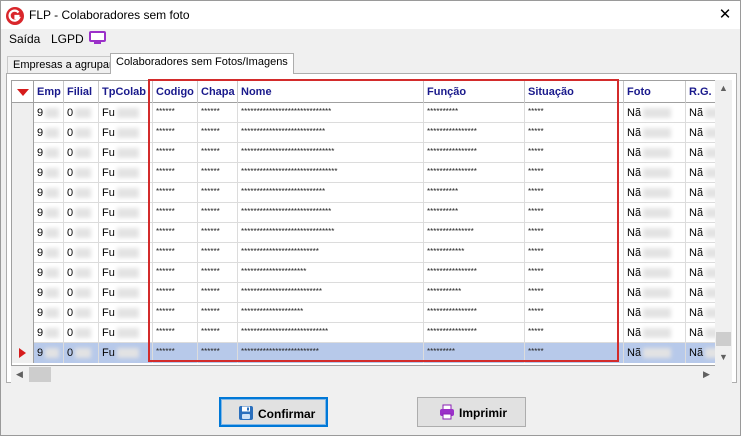 Image resolution: width=741 pixels, height=436 pixels. Describe the element at coordinates (331, 92) in the screenshot. I see `column-header-nome: Nome` at that location.